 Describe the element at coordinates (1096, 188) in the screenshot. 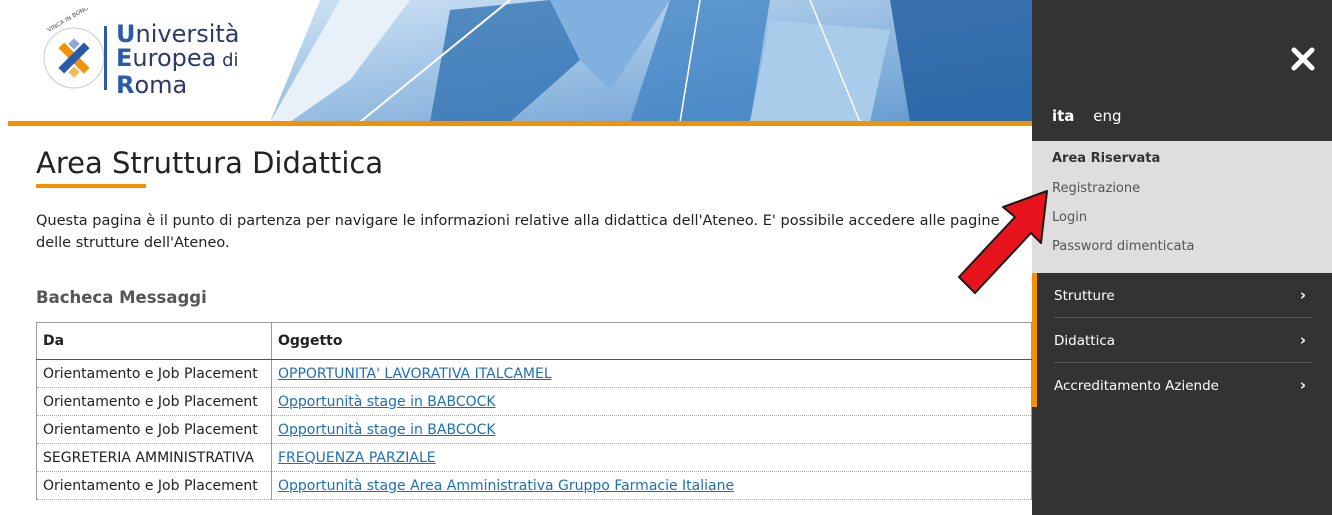

I see `registrazione-link: Registrazione` at that location.